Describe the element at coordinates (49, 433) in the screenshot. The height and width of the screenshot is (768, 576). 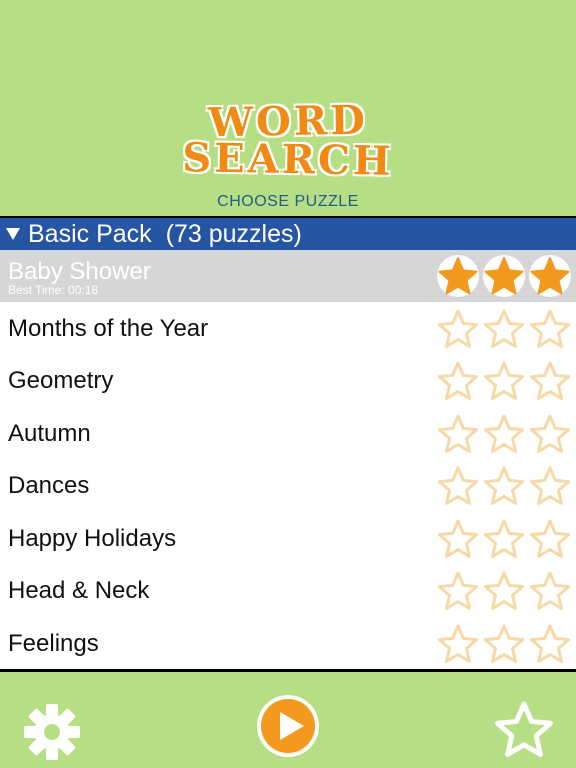
I see `puzzle-title: Autumn` at that location.